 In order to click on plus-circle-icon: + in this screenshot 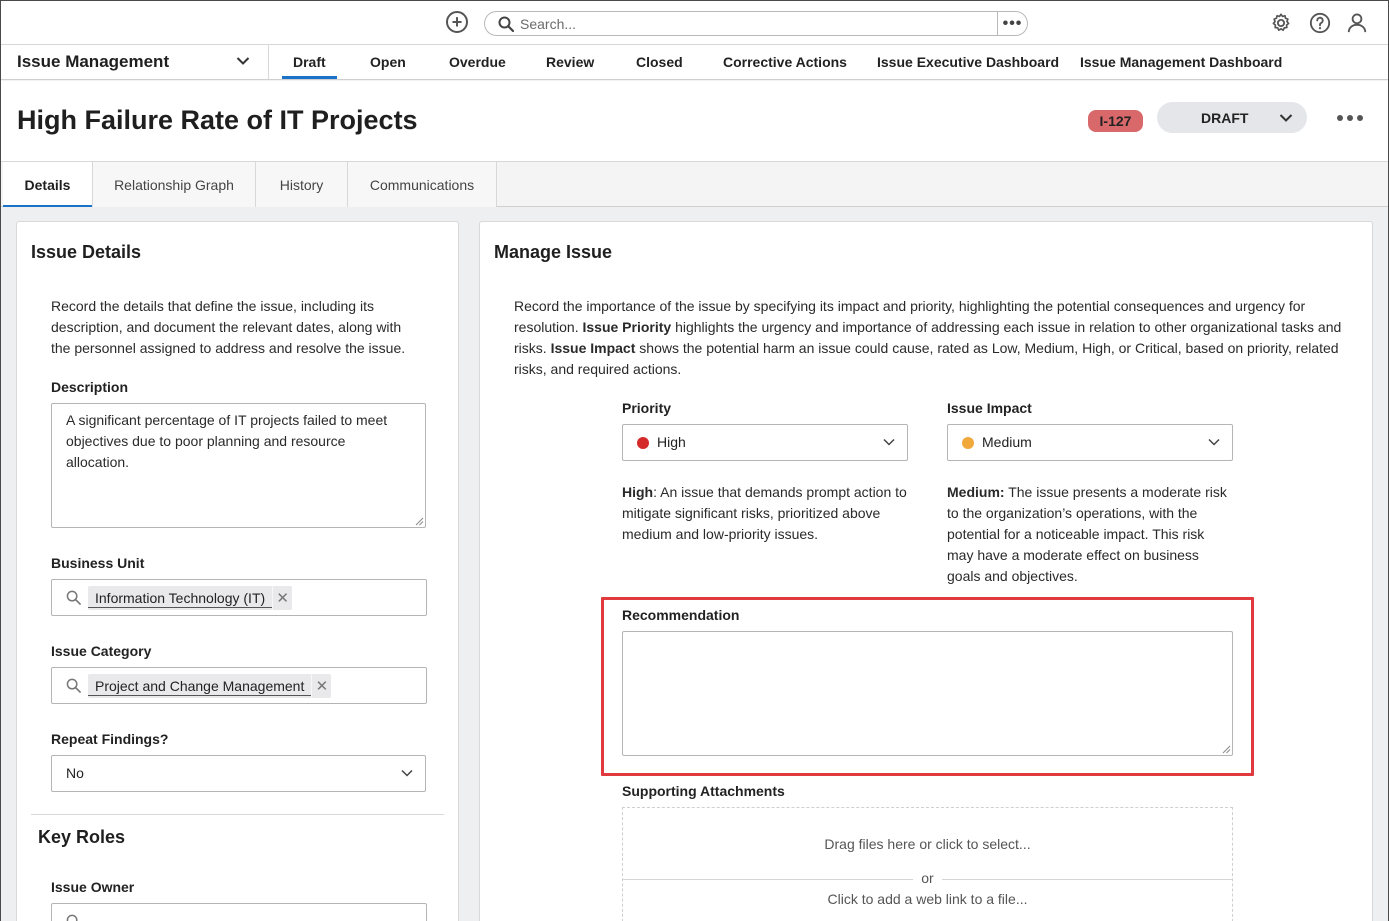, I will do `click(457, 22)`.